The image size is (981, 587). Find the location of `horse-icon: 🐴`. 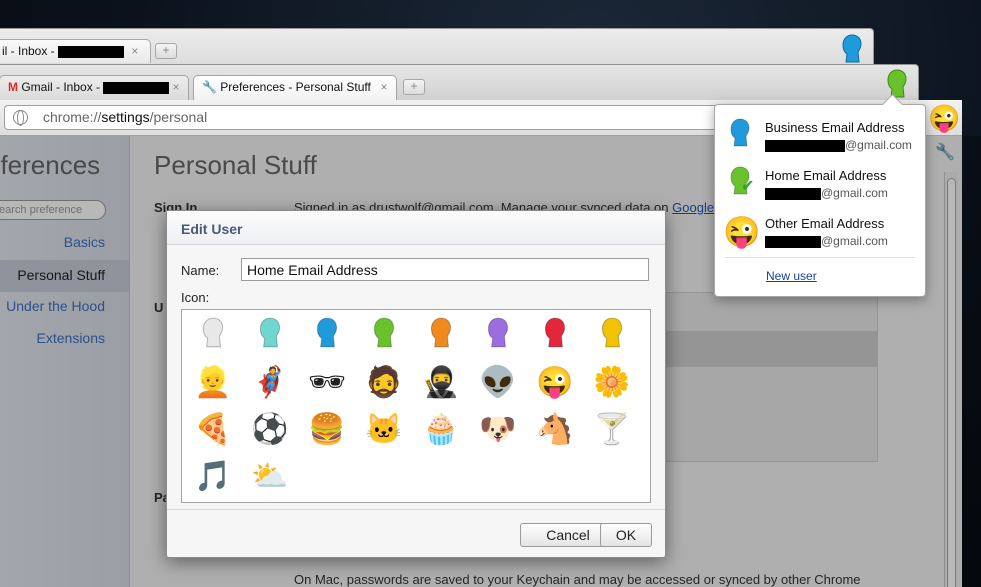

horse-icon: 🐴 is located at coordinates (555, 430).